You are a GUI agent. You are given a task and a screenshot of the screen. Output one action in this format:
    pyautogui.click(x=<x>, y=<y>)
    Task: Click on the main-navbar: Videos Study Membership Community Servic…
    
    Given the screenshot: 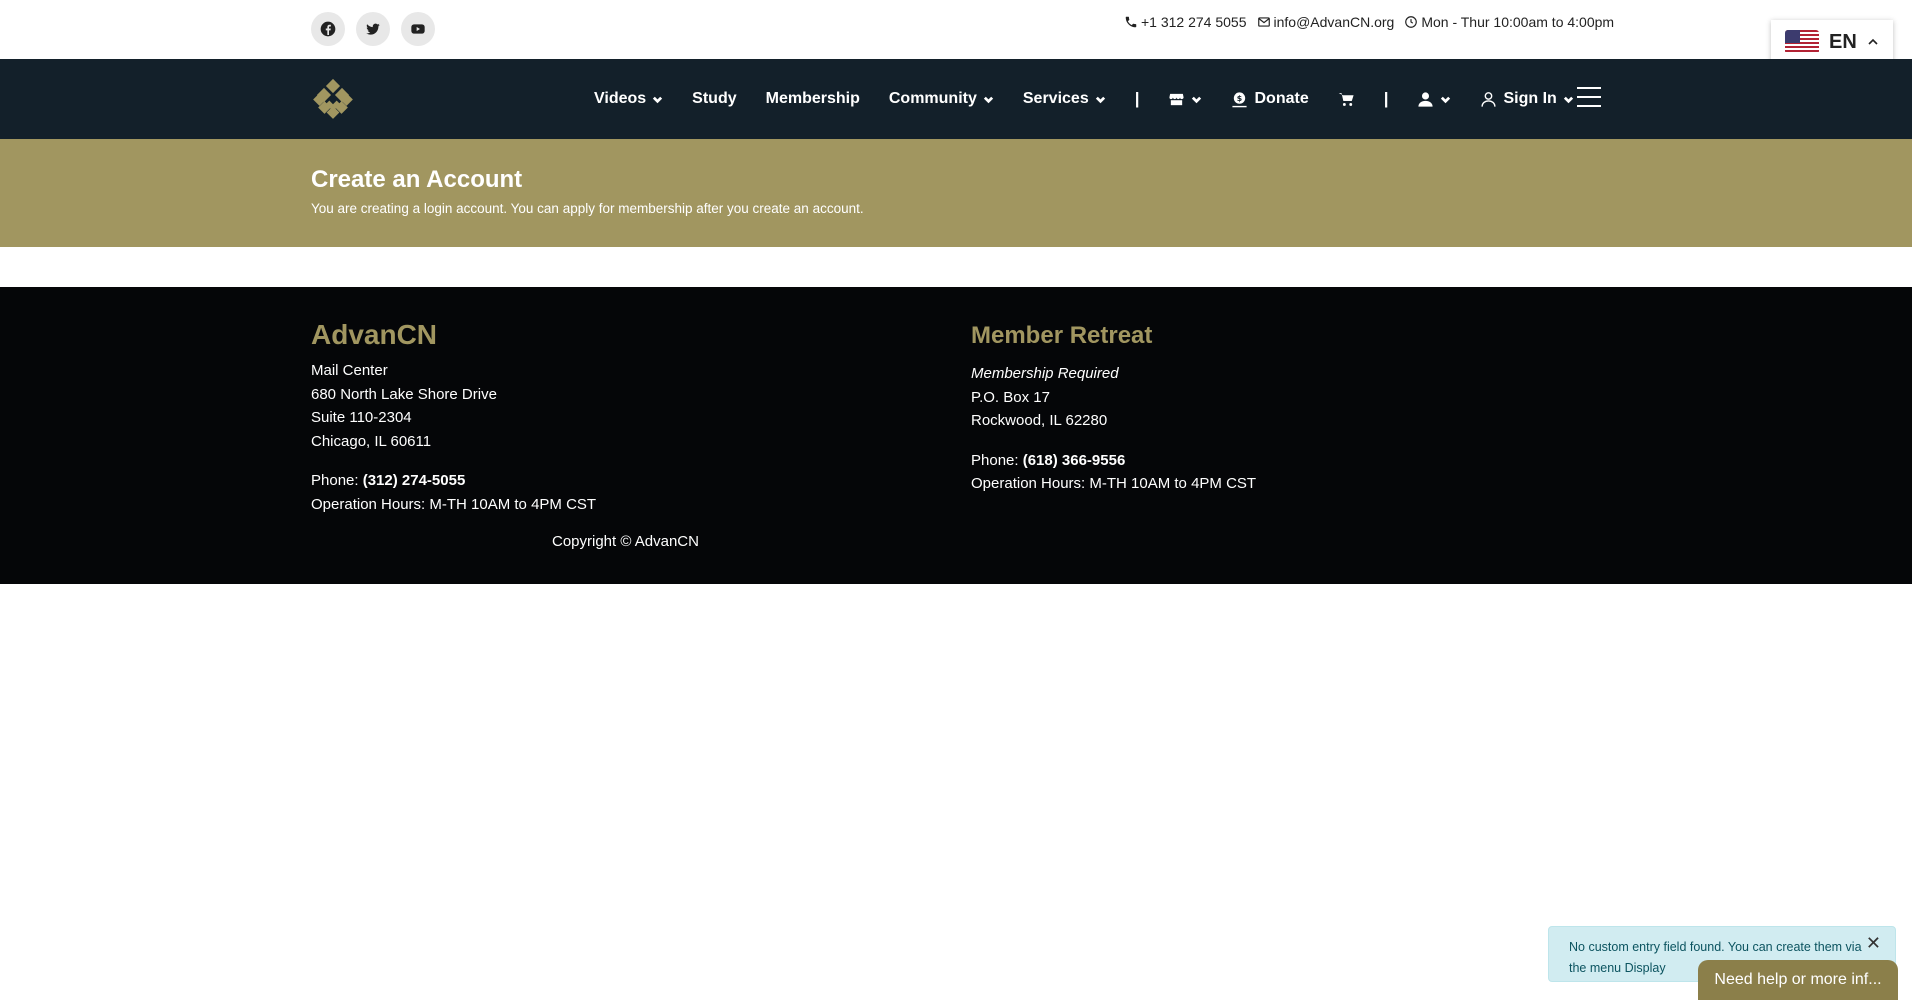 What is the action you would take?
    pyautogui.click(x=956, y=99)
    